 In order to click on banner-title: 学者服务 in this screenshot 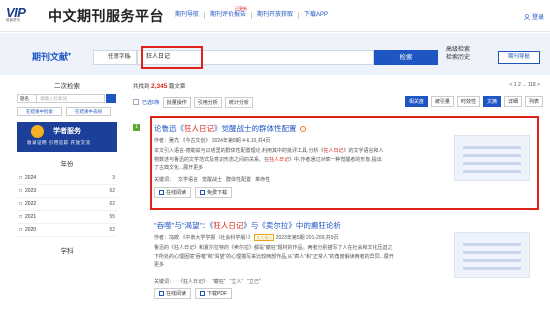, I will do `click(67, 131)`.